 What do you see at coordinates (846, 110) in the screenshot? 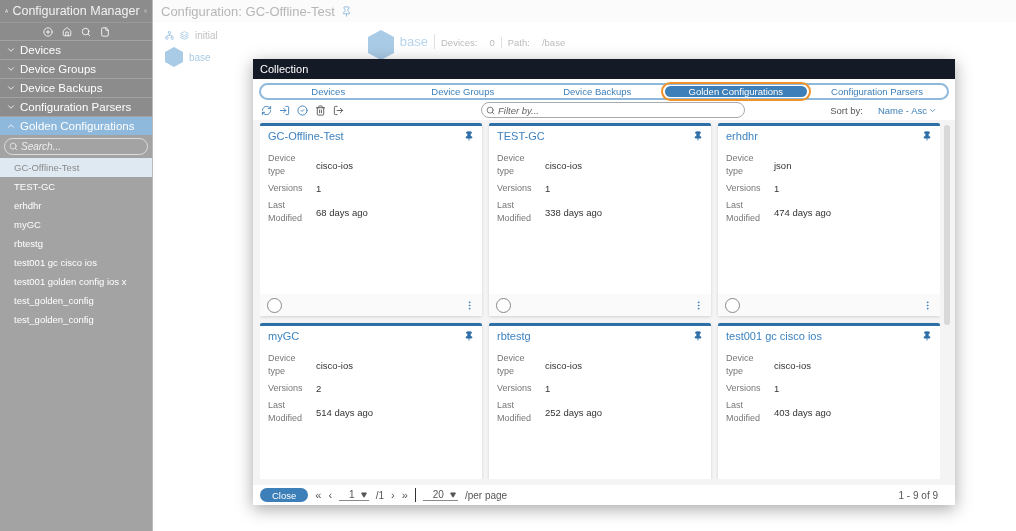
I see `sort-label: Sort by:` at bounding box center [846, 110].